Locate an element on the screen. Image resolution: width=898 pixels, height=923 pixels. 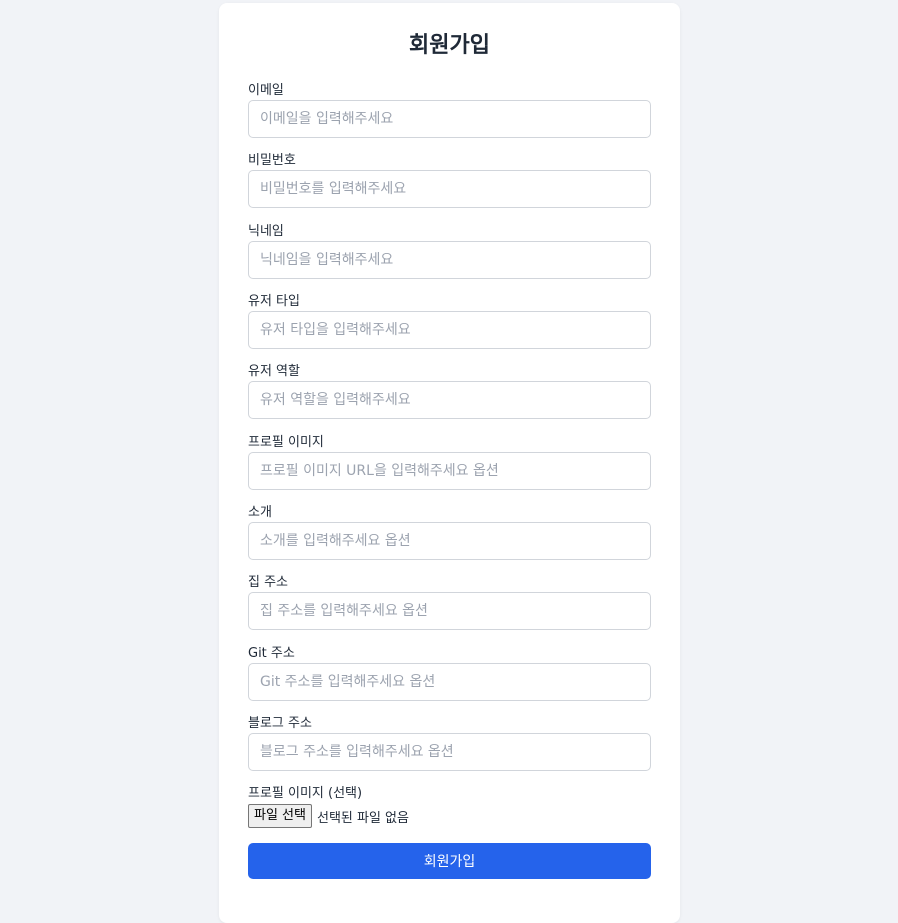
user-role-input is located at coordinates (449, 400).